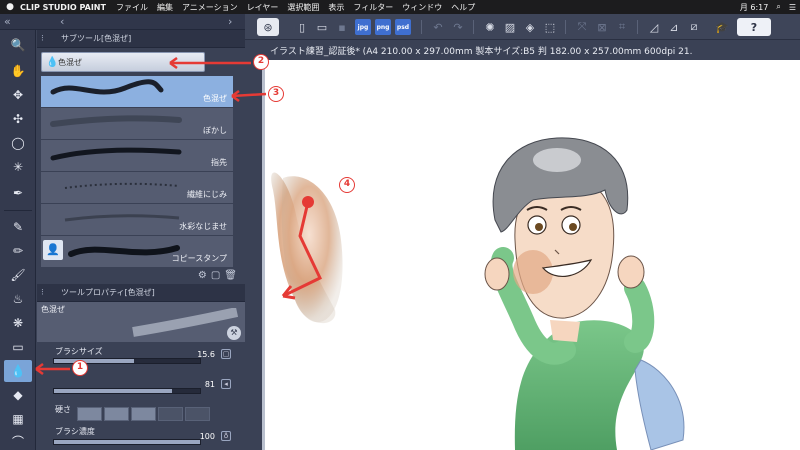 This screenshot has width=800, height=450. What do you see at coordinates (463, 7) in the screenshot?
I see `menu-help: ヘルプ` at bounding box center [463, 7].